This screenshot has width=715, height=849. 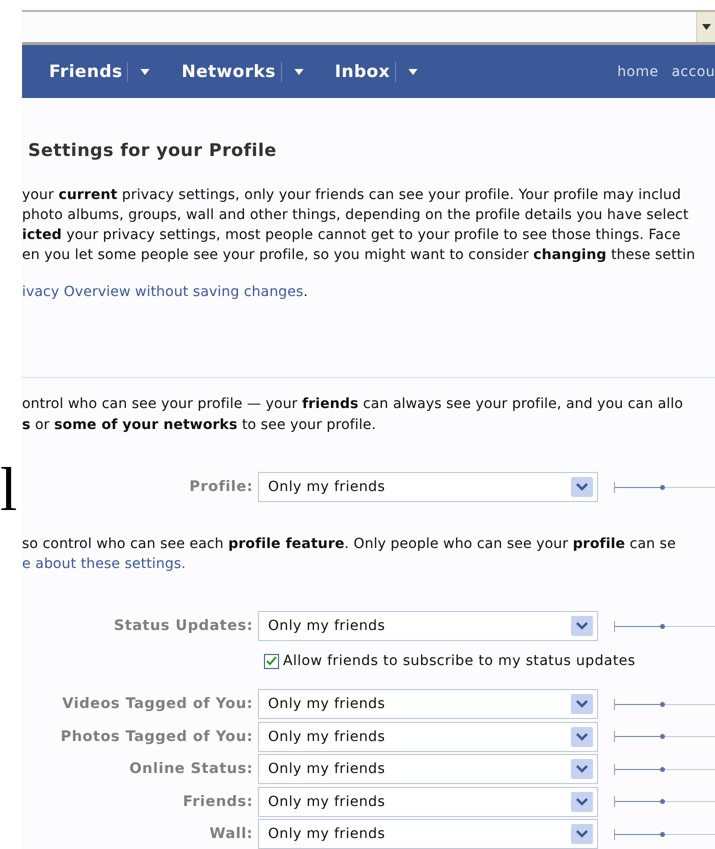 I want to click on settings-link: e about these settings., so click(x=104, y=564).